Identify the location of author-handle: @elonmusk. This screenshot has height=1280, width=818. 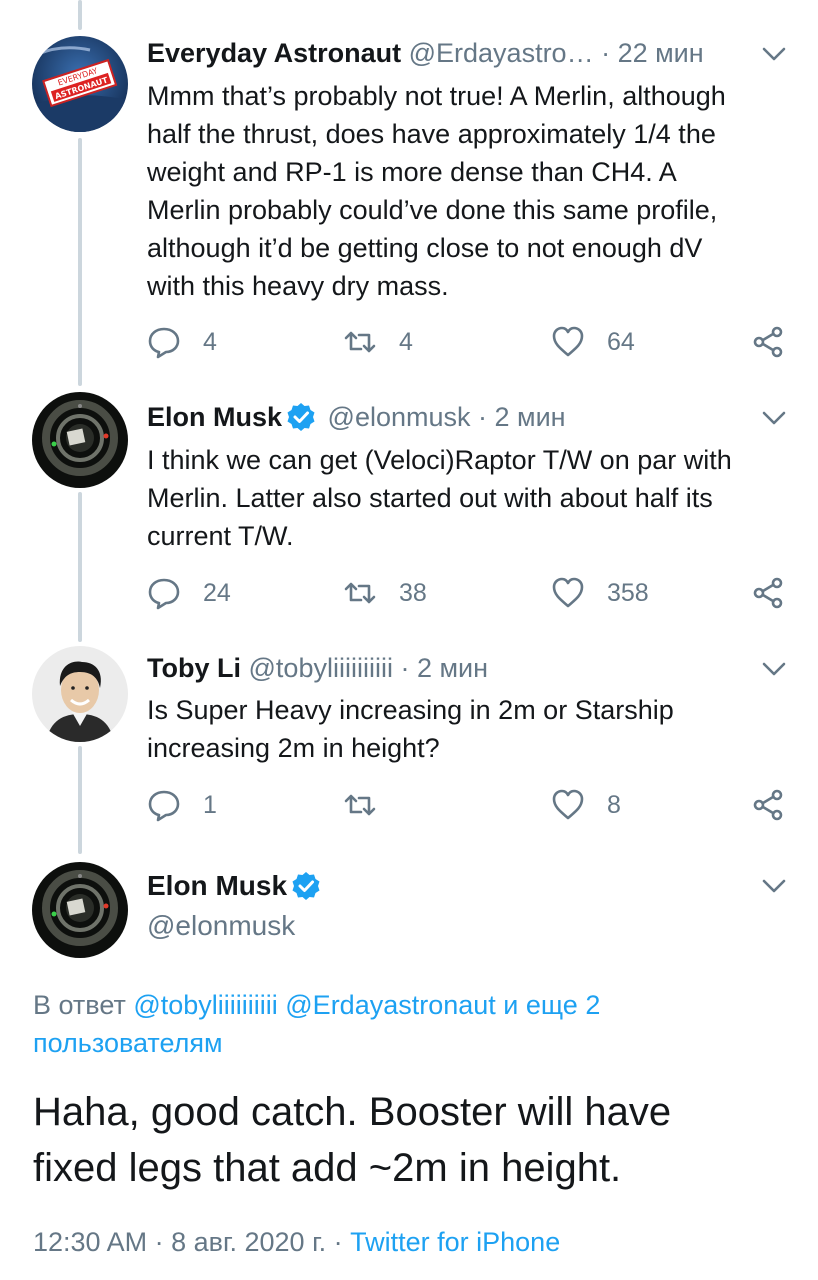
(399, 417).